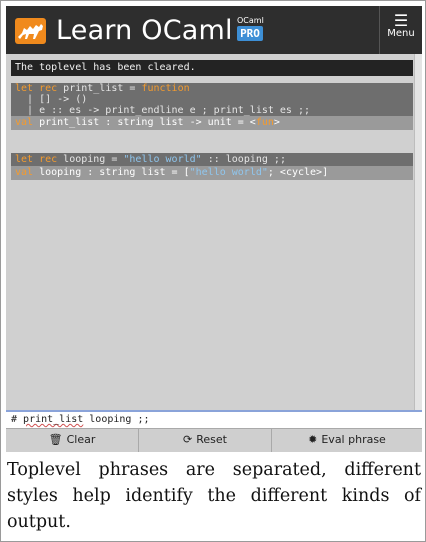  I want to click on result-text: print_list : string list -> unit = <, so click(144, 122).